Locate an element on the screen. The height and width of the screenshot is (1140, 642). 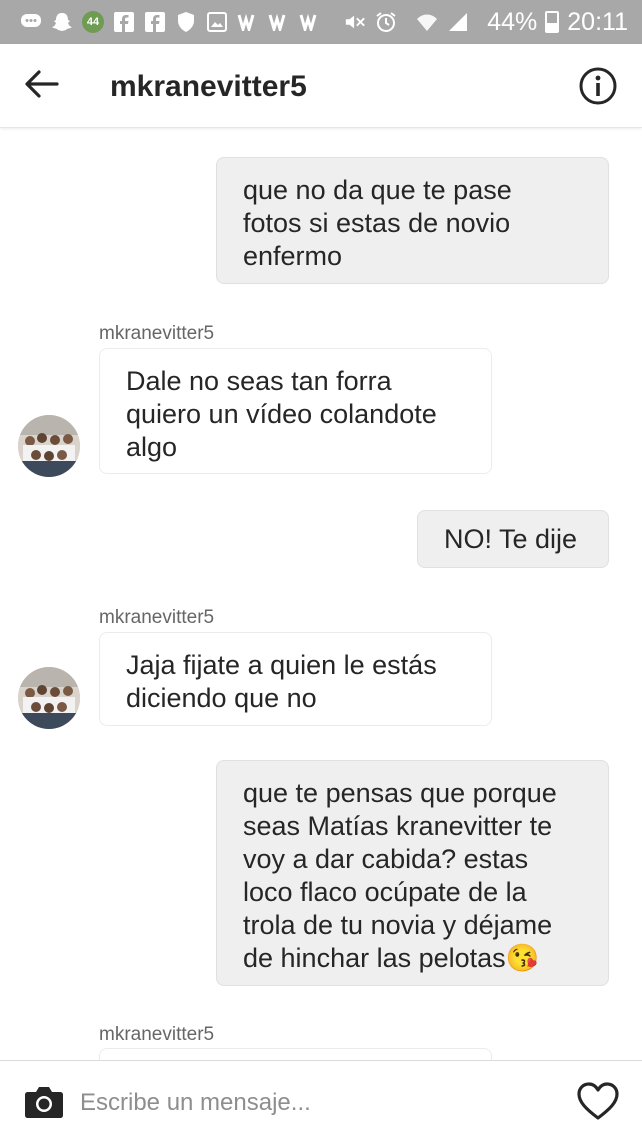
message-composer is located at coordinates (321, 1100).